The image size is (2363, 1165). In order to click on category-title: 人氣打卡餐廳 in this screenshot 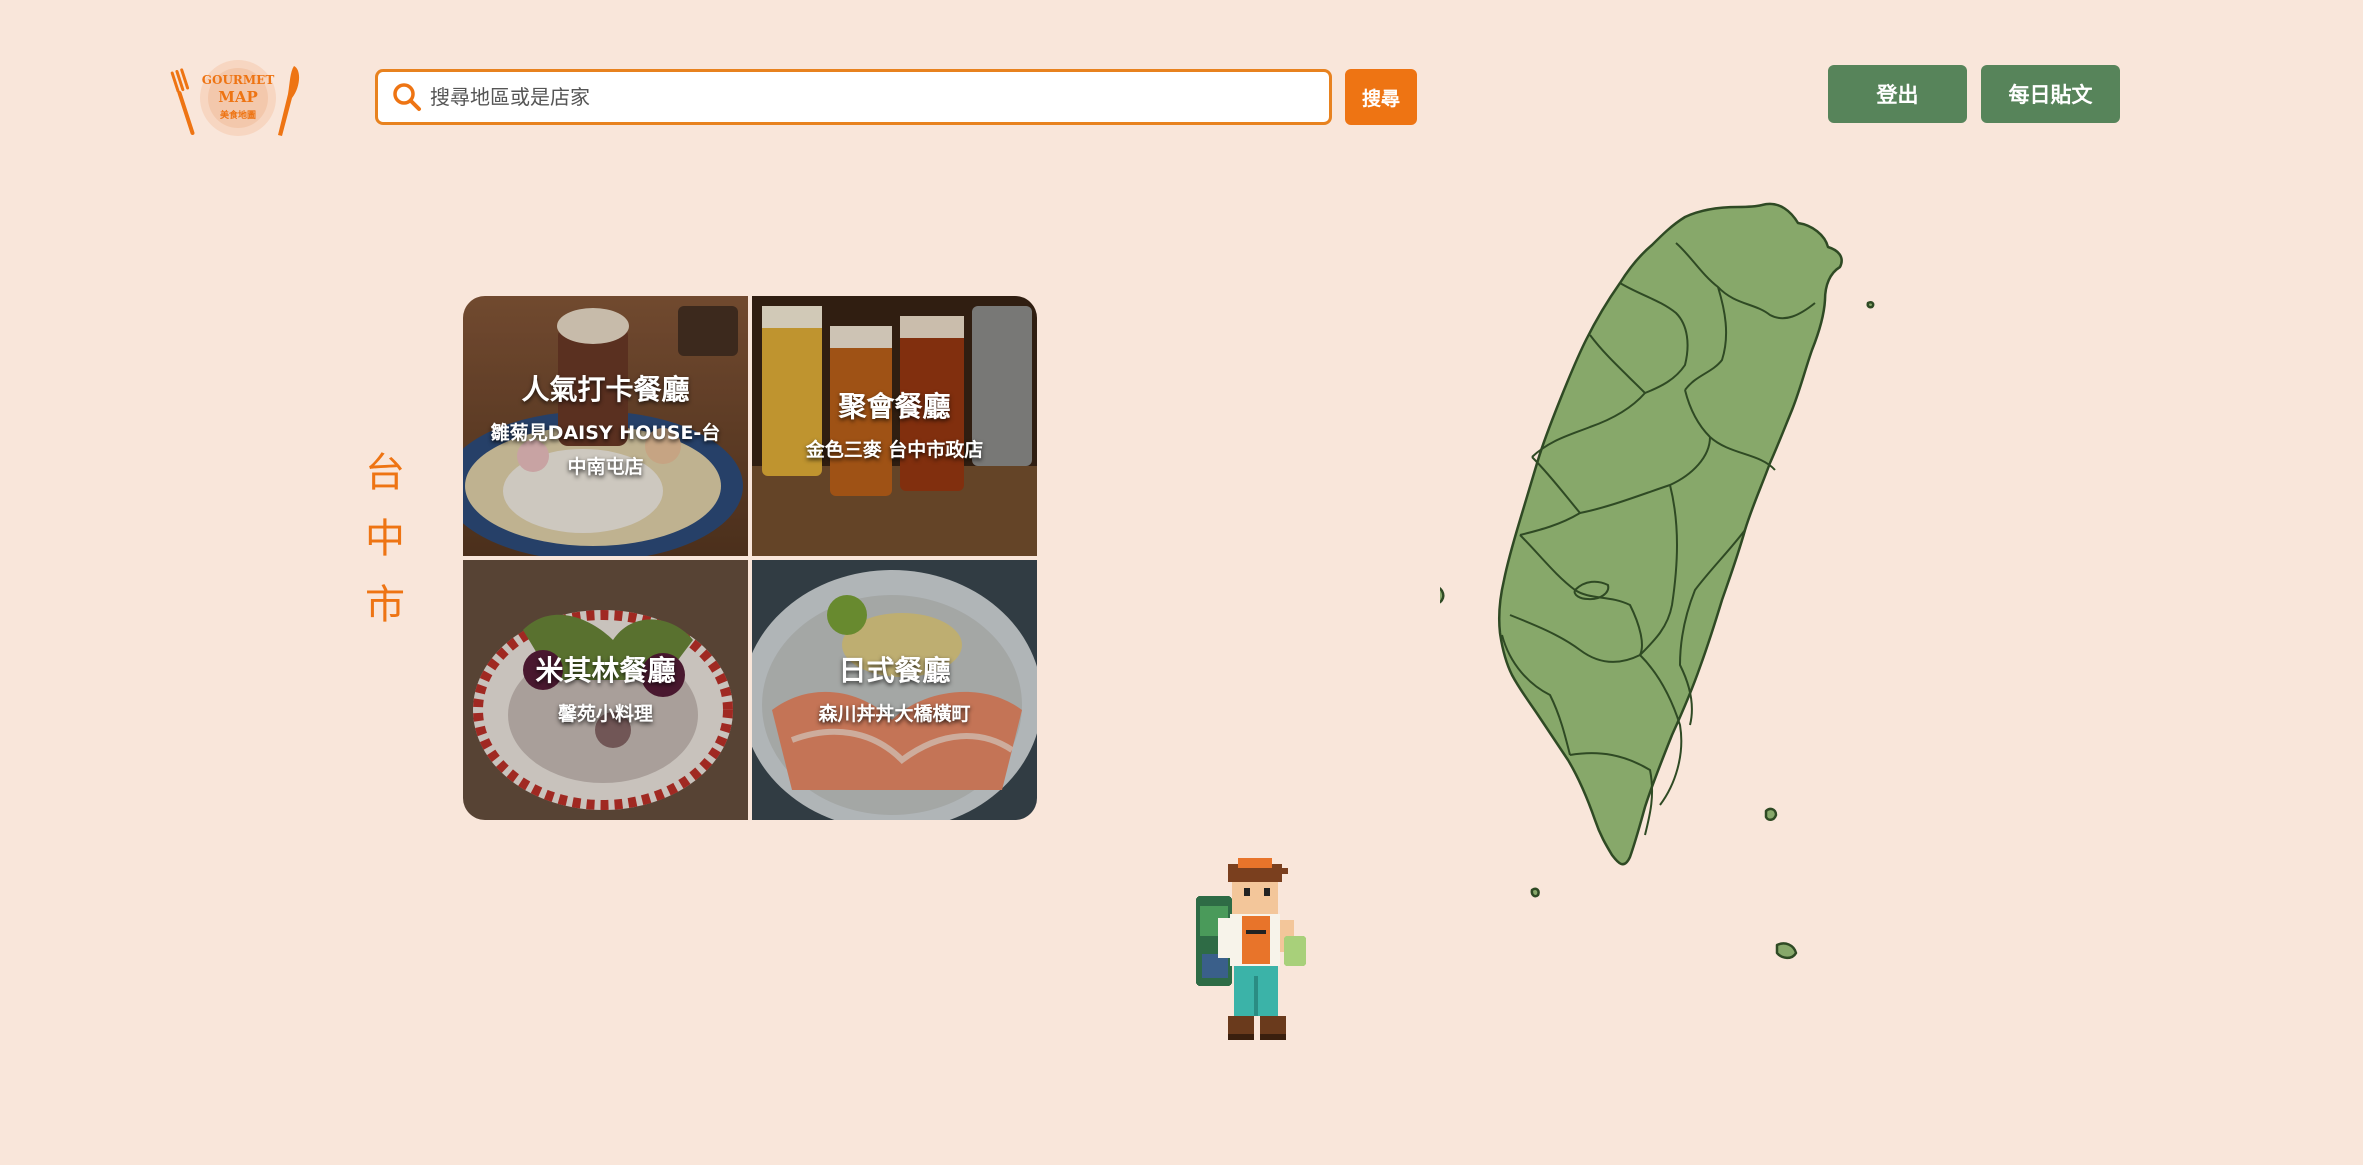, I will do `click(605, 389)`.